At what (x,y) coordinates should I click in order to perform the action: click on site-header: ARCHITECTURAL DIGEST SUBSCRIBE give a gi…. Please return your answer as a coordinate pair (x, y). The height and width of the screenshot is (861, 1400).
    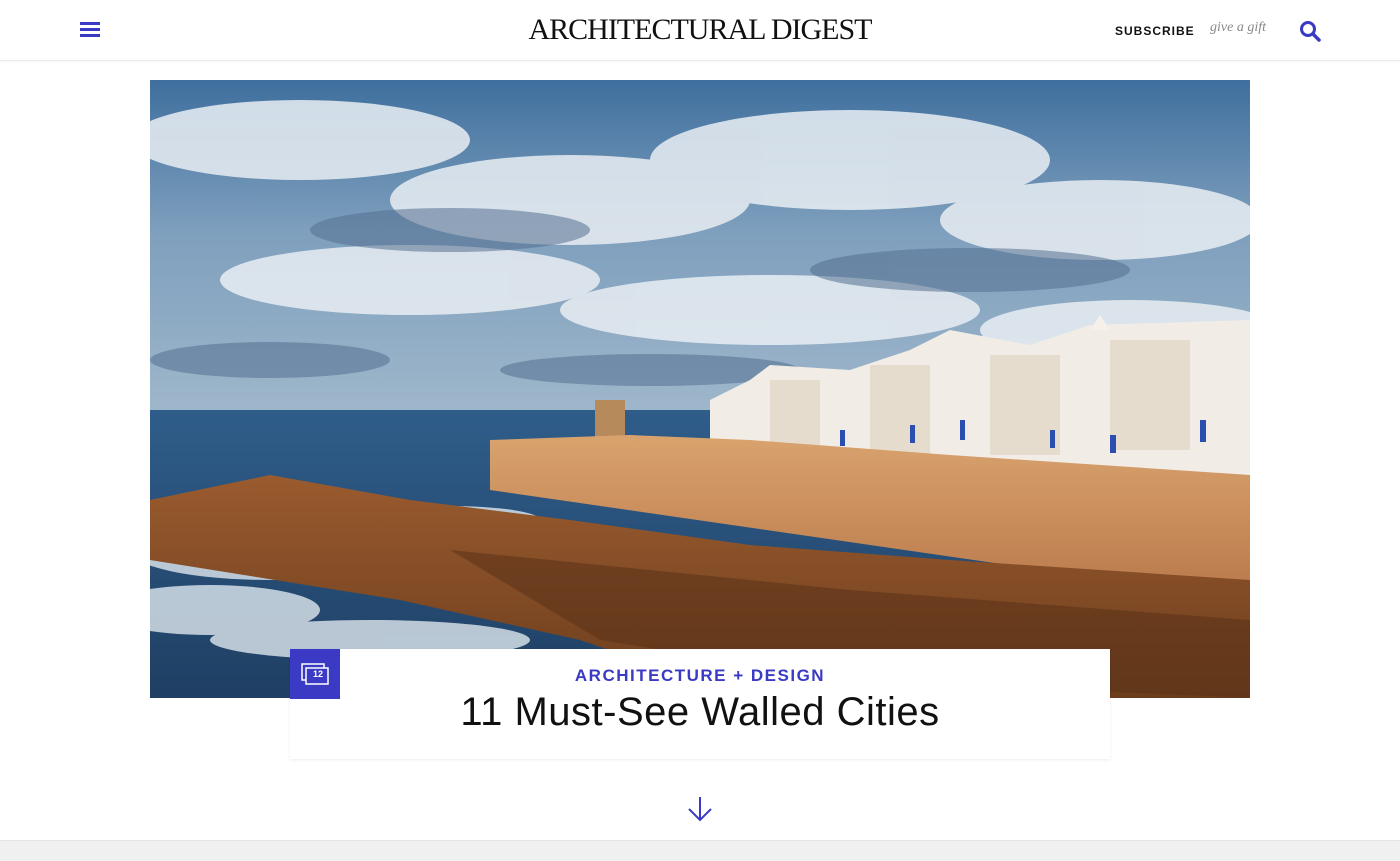
    Looking at the image, I should click on (700, 30).